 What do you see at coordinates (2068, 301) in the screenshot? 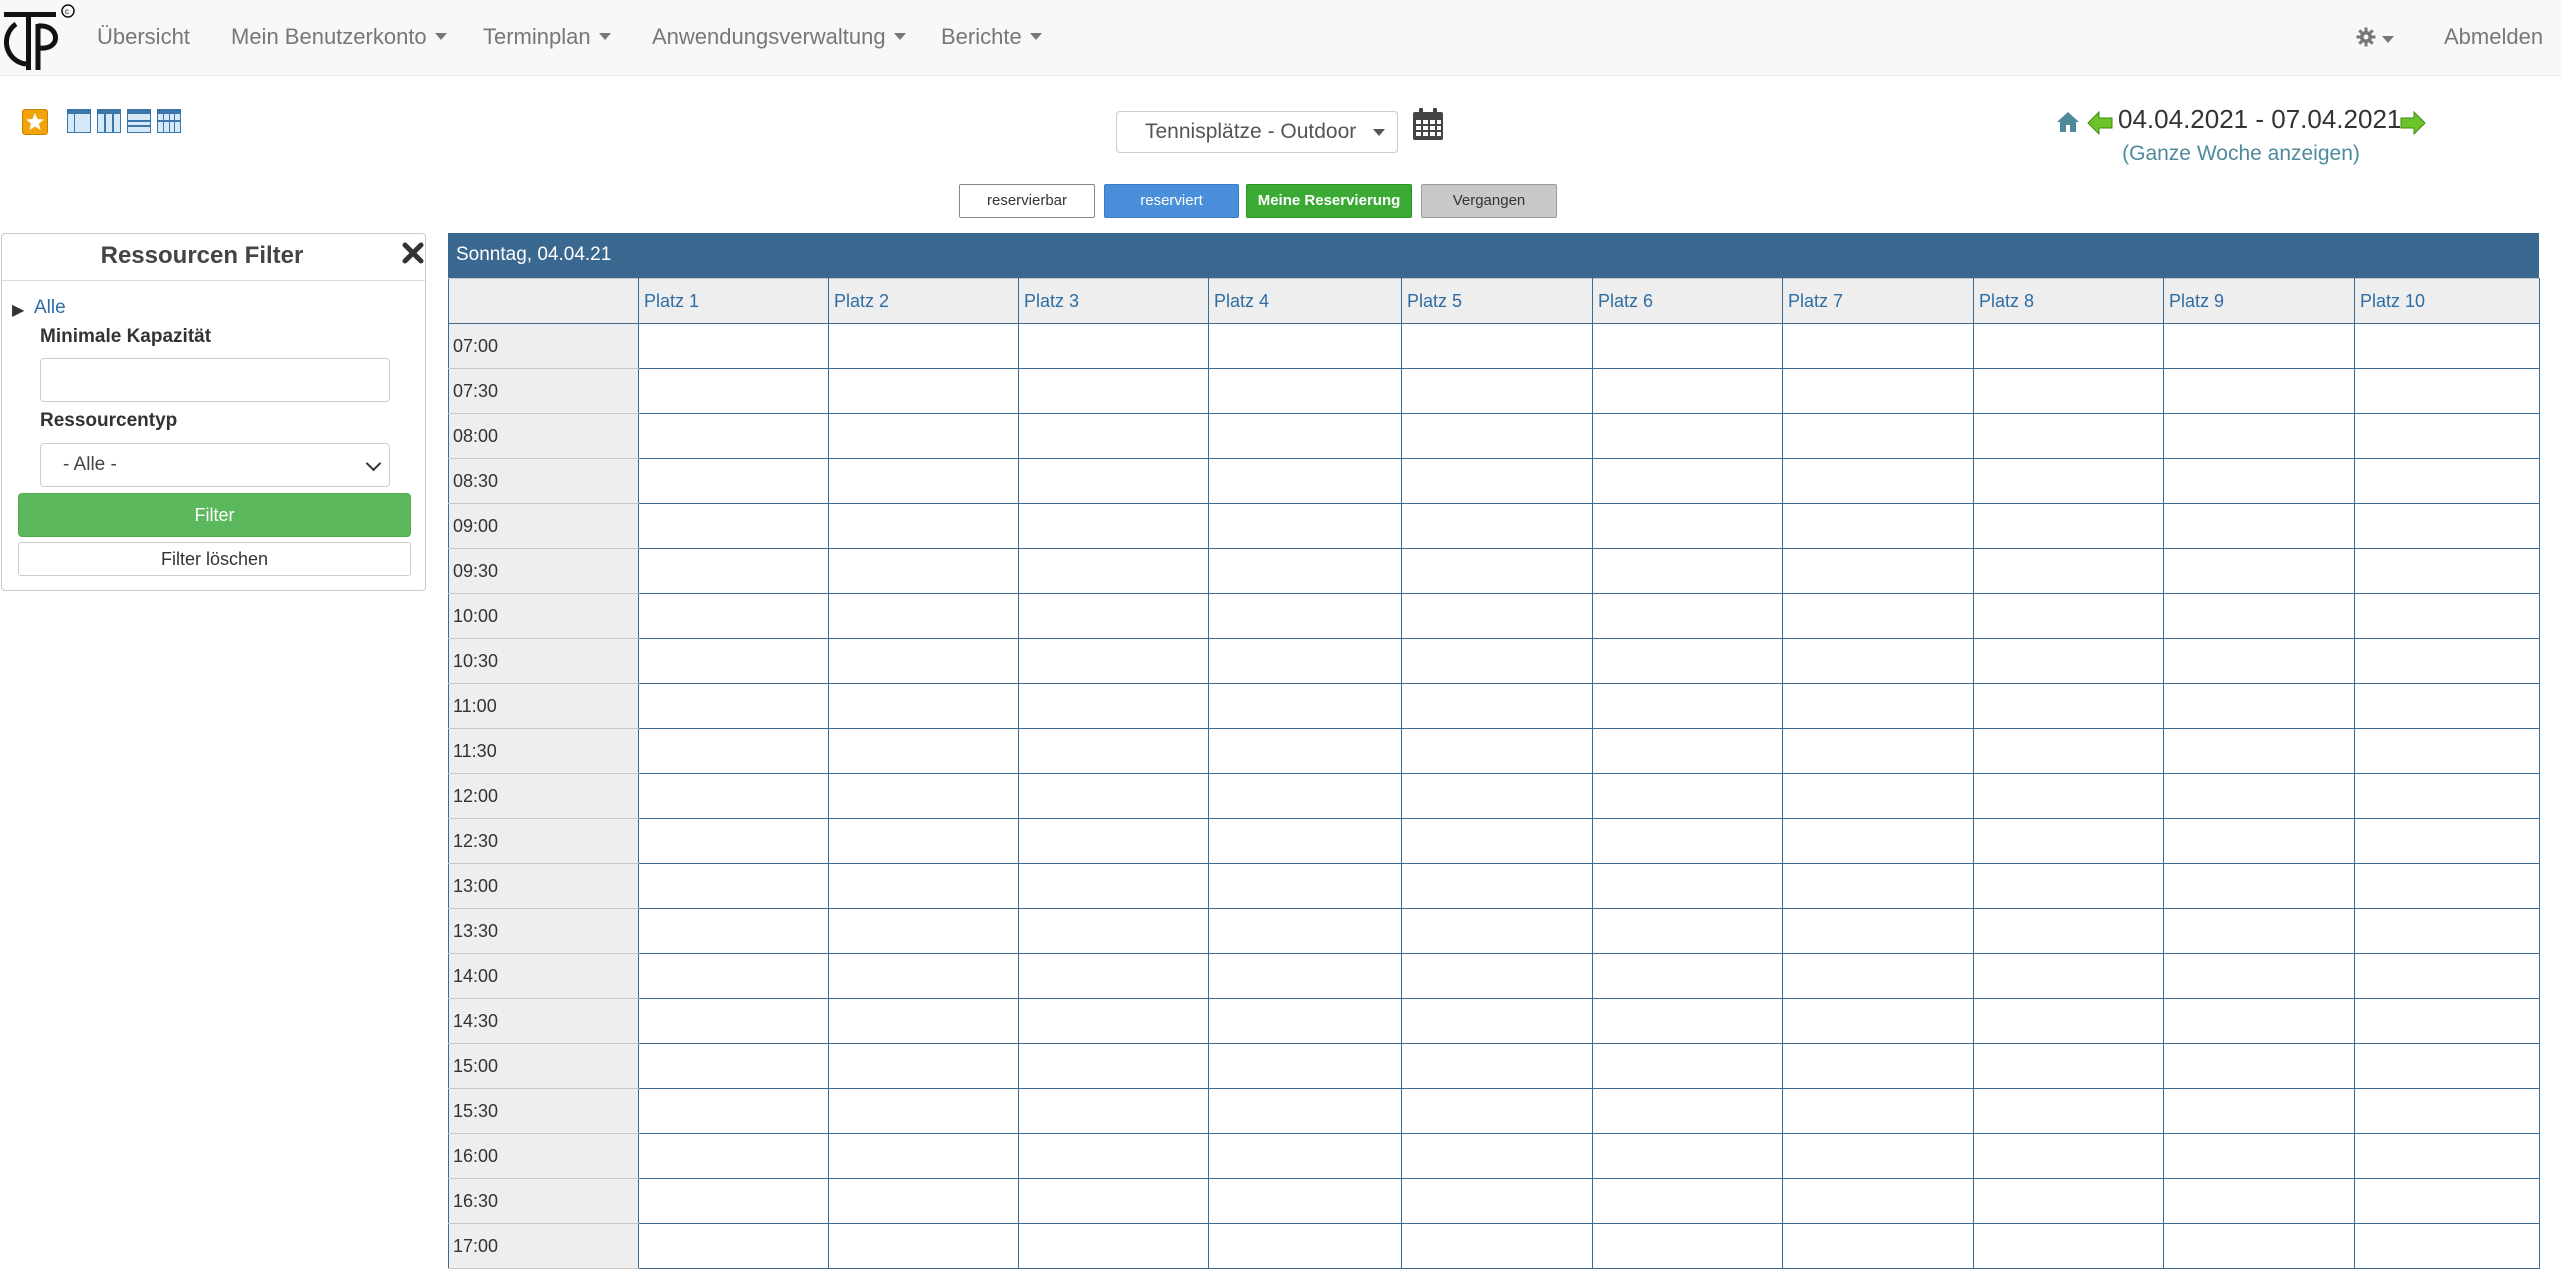
I see `resource-header: Platz 8` at bounding box center [2068, 301].